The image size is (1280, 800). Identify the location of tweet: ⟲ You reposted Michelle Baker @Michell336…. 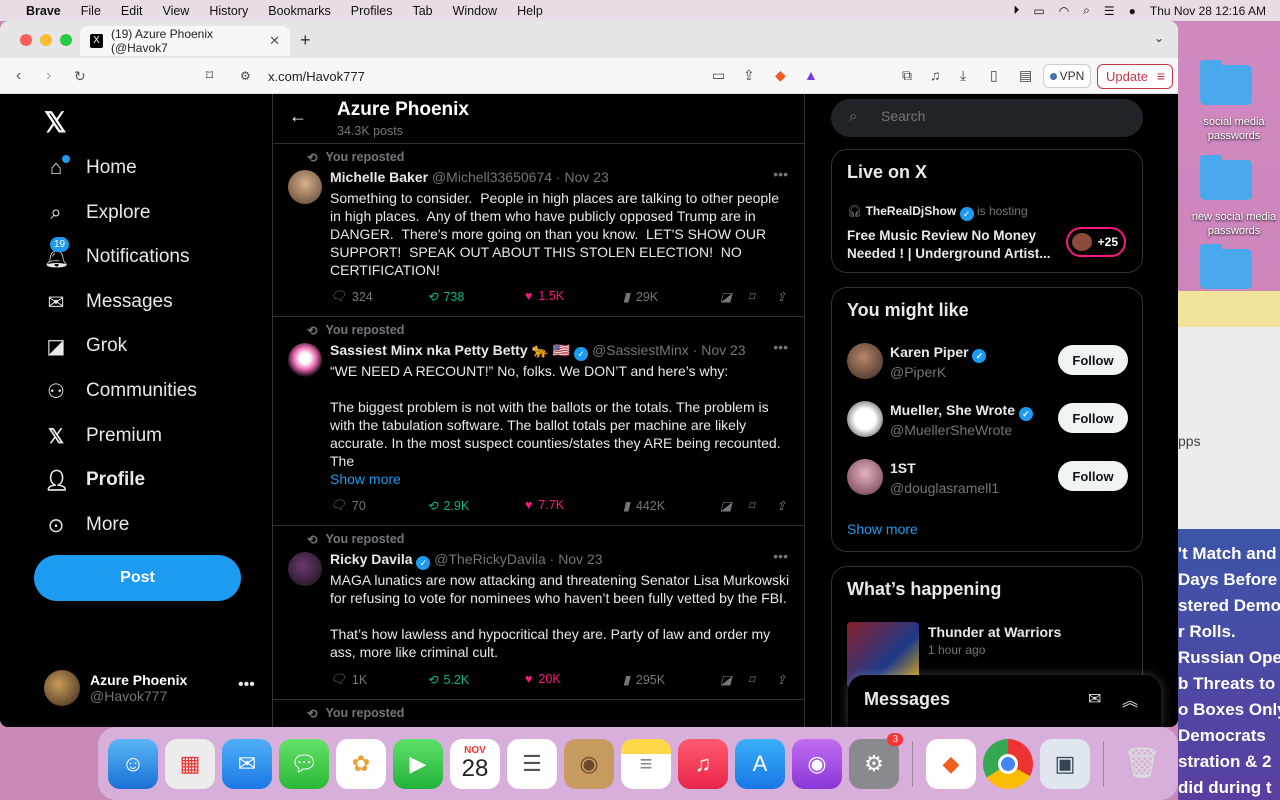
(538, 230).